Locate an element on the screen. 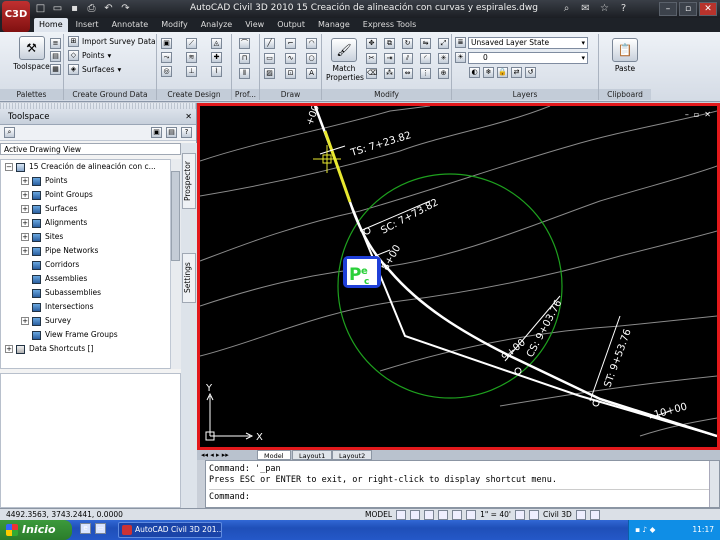 The image size is (720, 540). coordinates-readout: 4492.3563, 3743.2441, 0.0000 is located at coordinates (64, 514).